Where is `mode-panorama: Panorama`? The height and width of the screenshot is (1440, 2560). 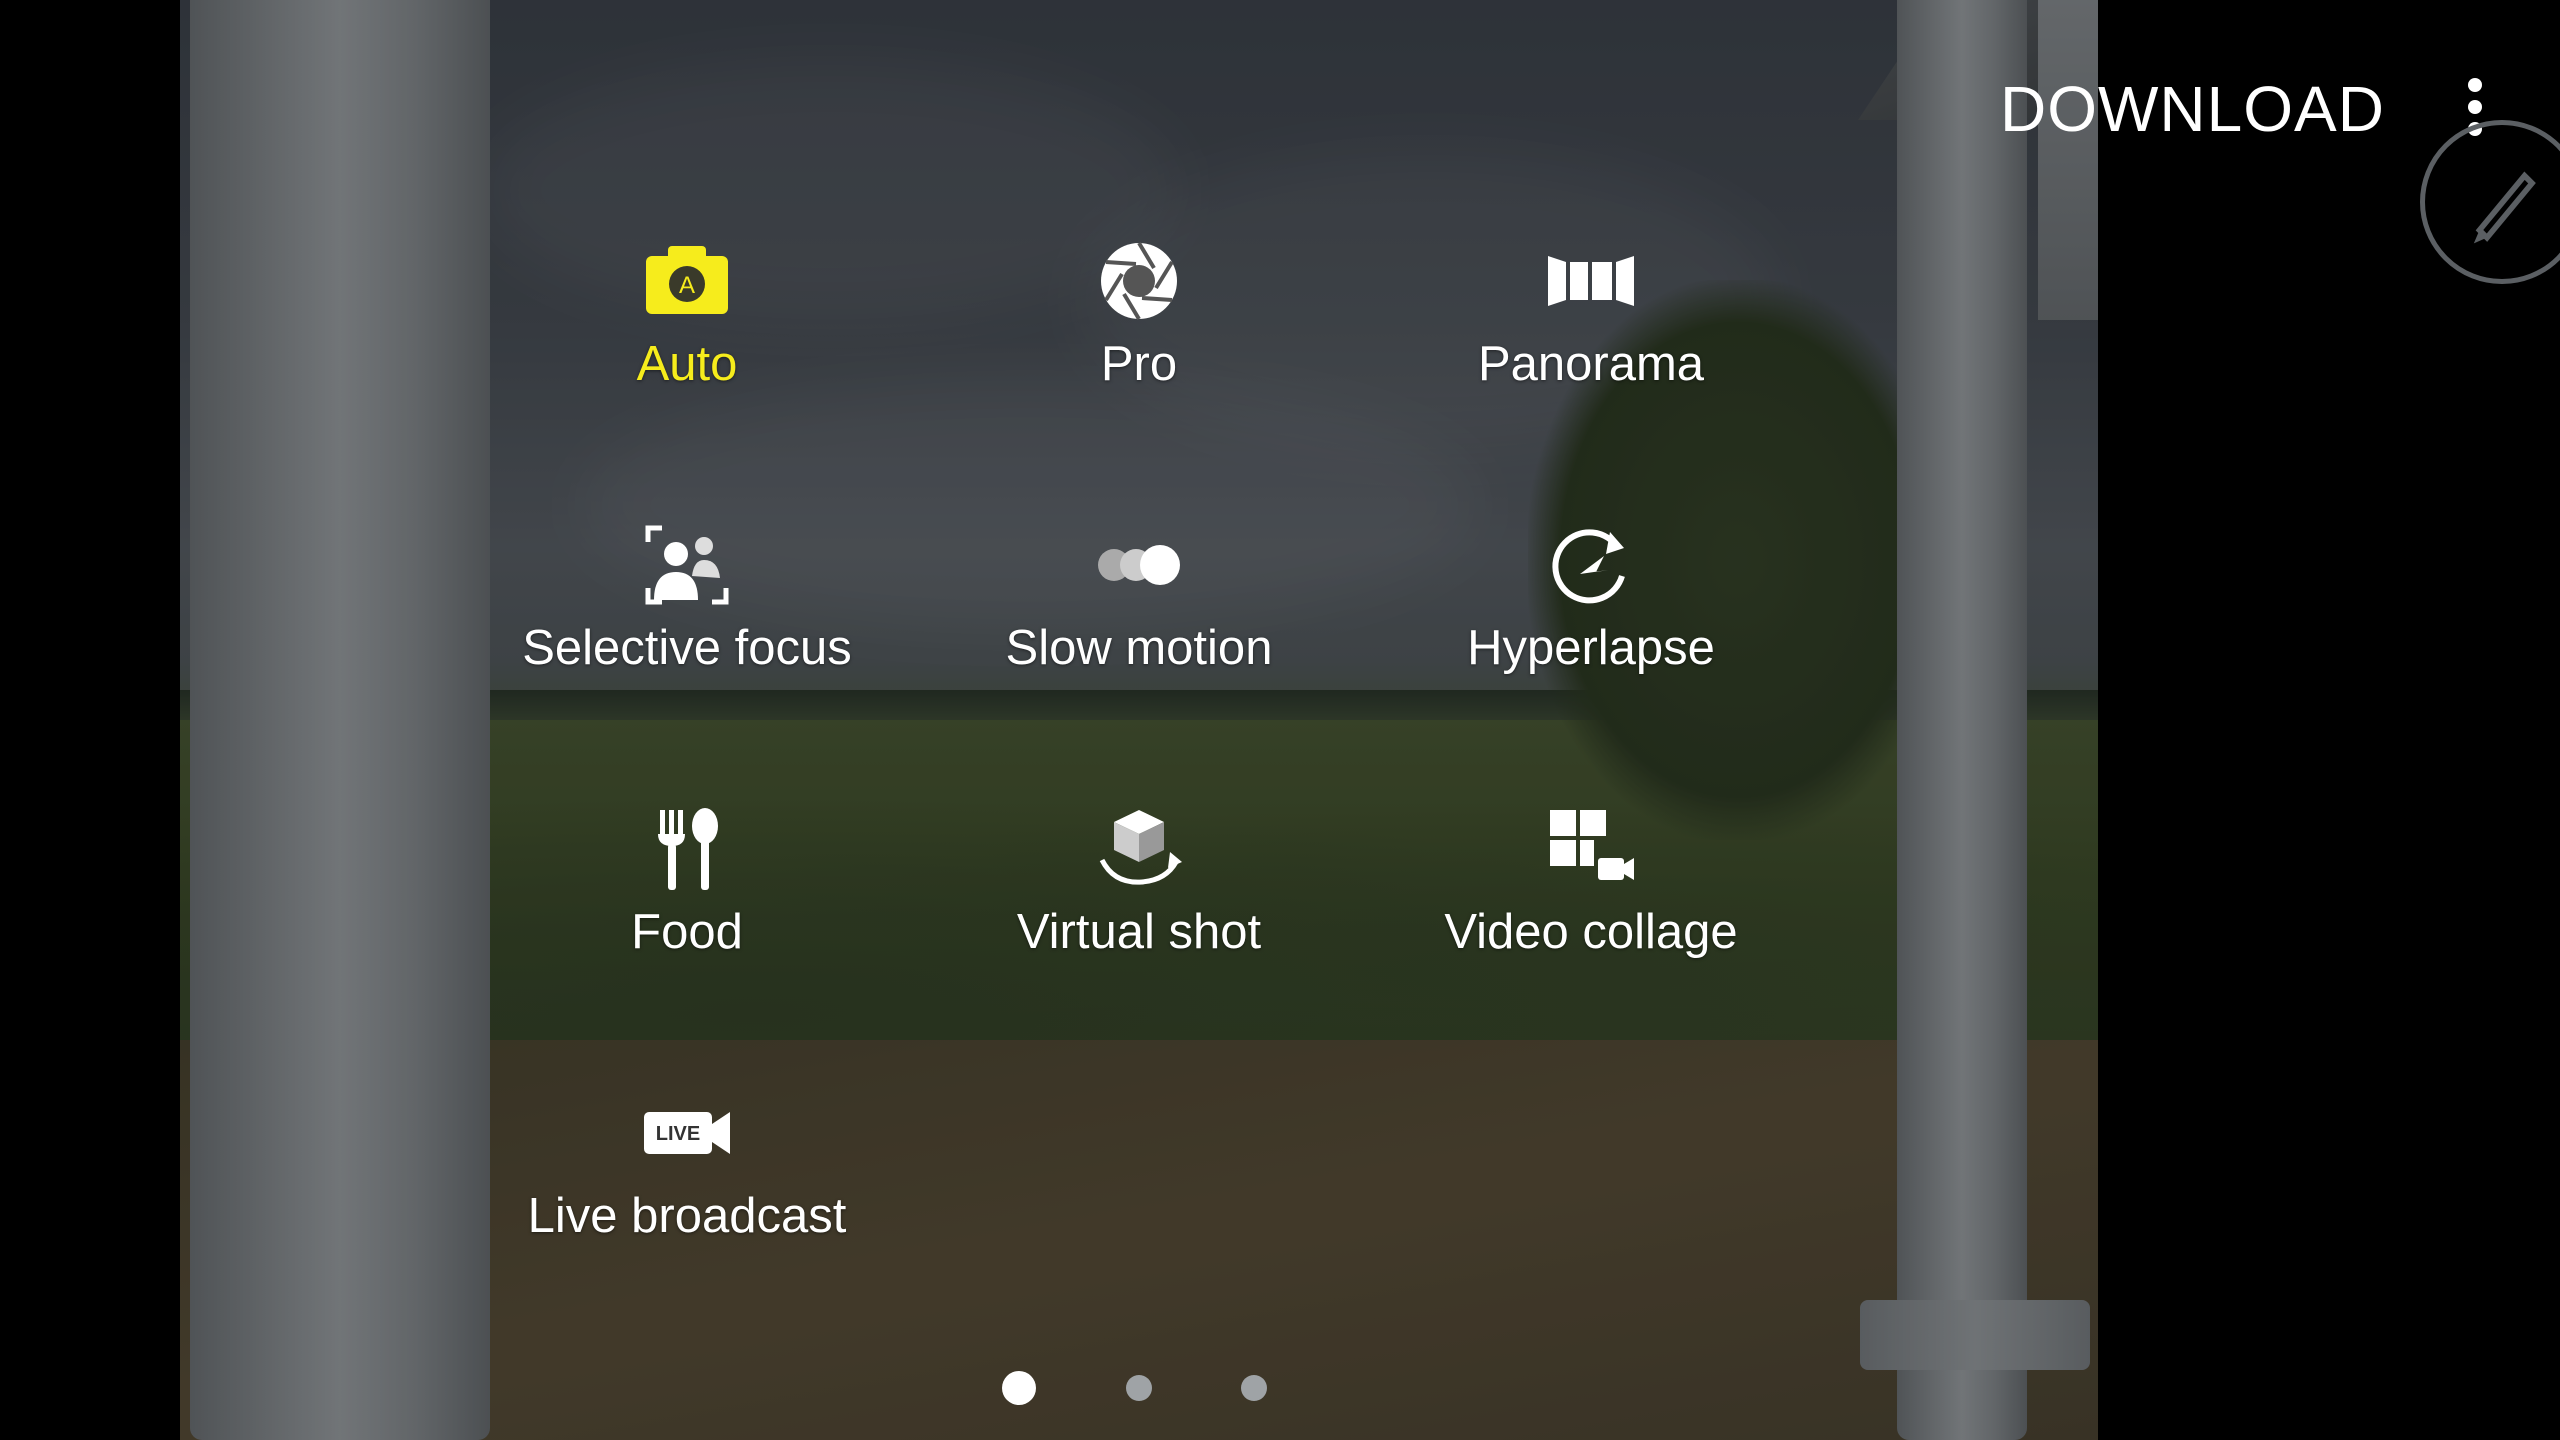 mode-panorama: Panorama is located at coordinates (1591, 336).